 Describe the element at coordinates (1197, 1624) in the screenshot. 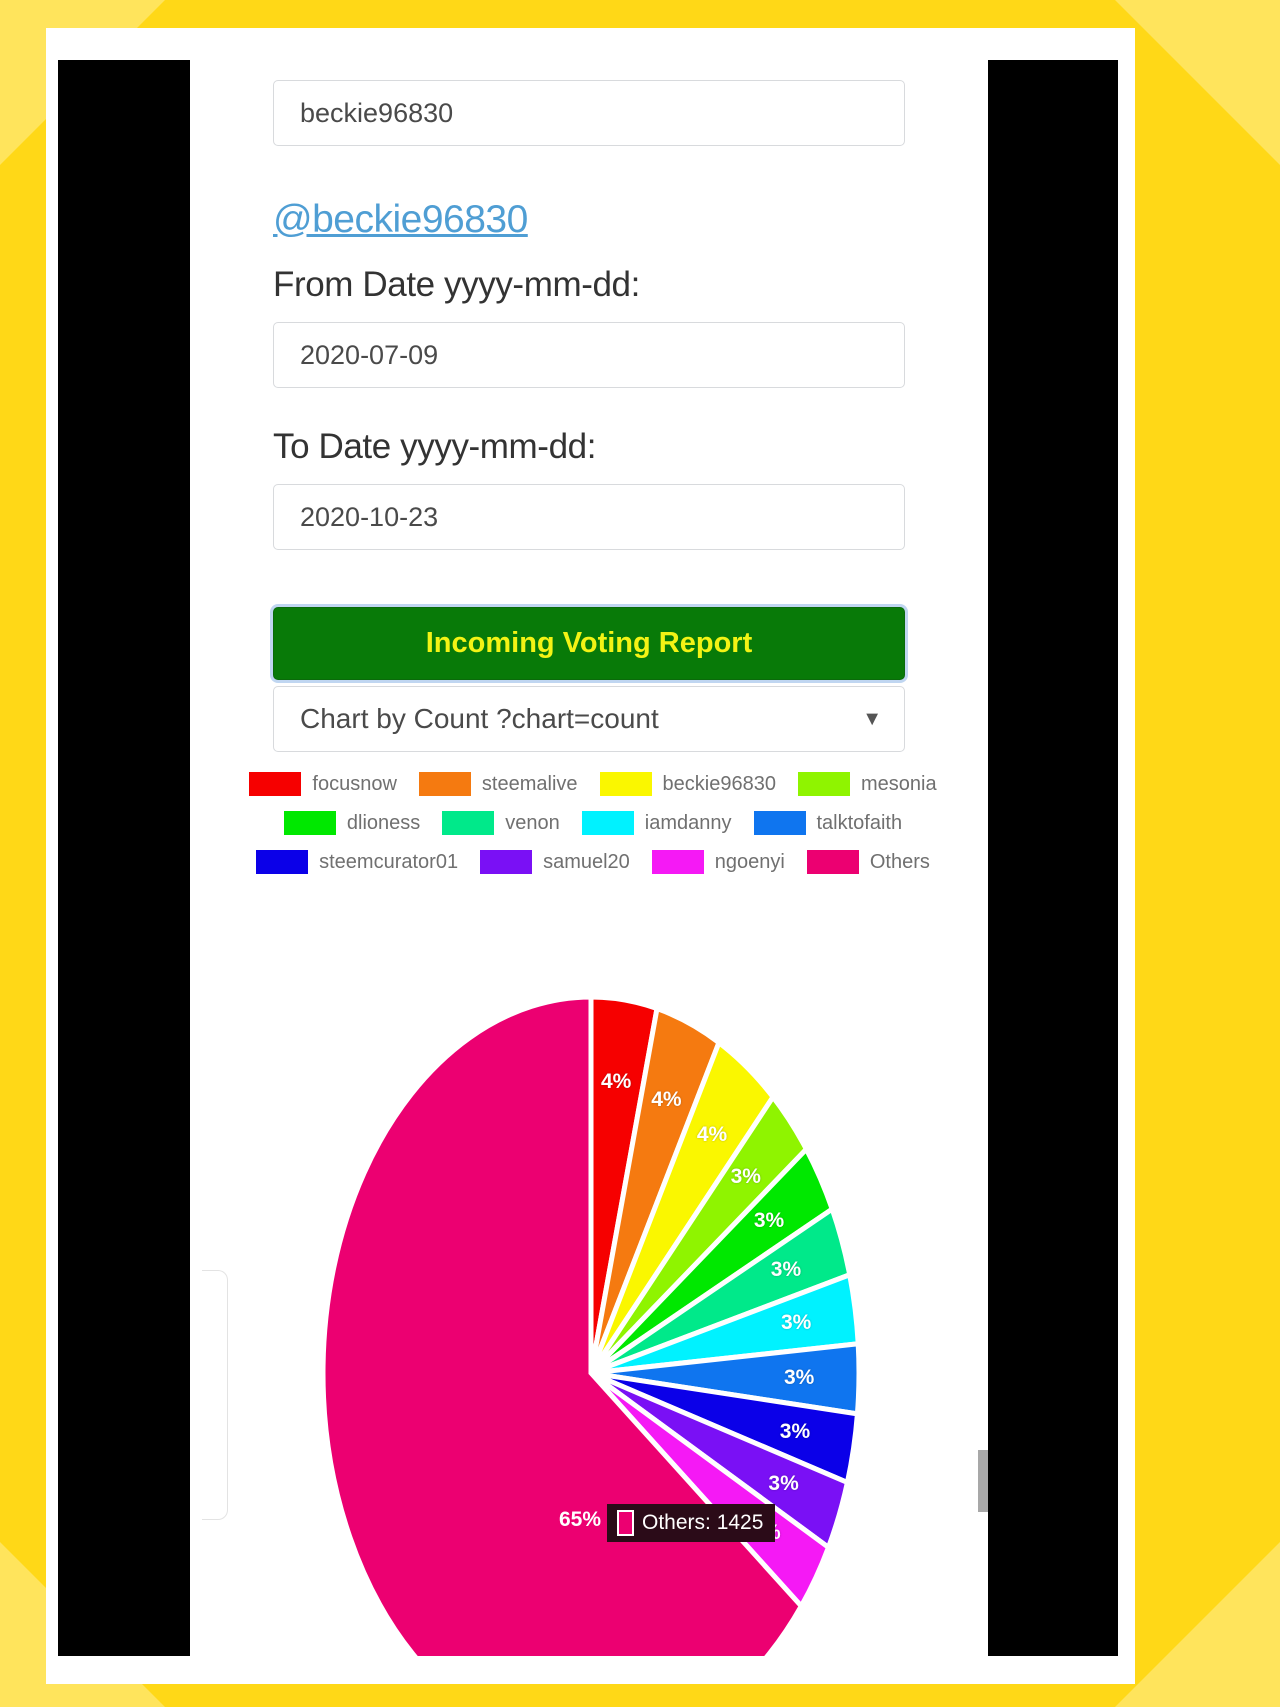

I see `frame-bevel-bottom-right` at that location.